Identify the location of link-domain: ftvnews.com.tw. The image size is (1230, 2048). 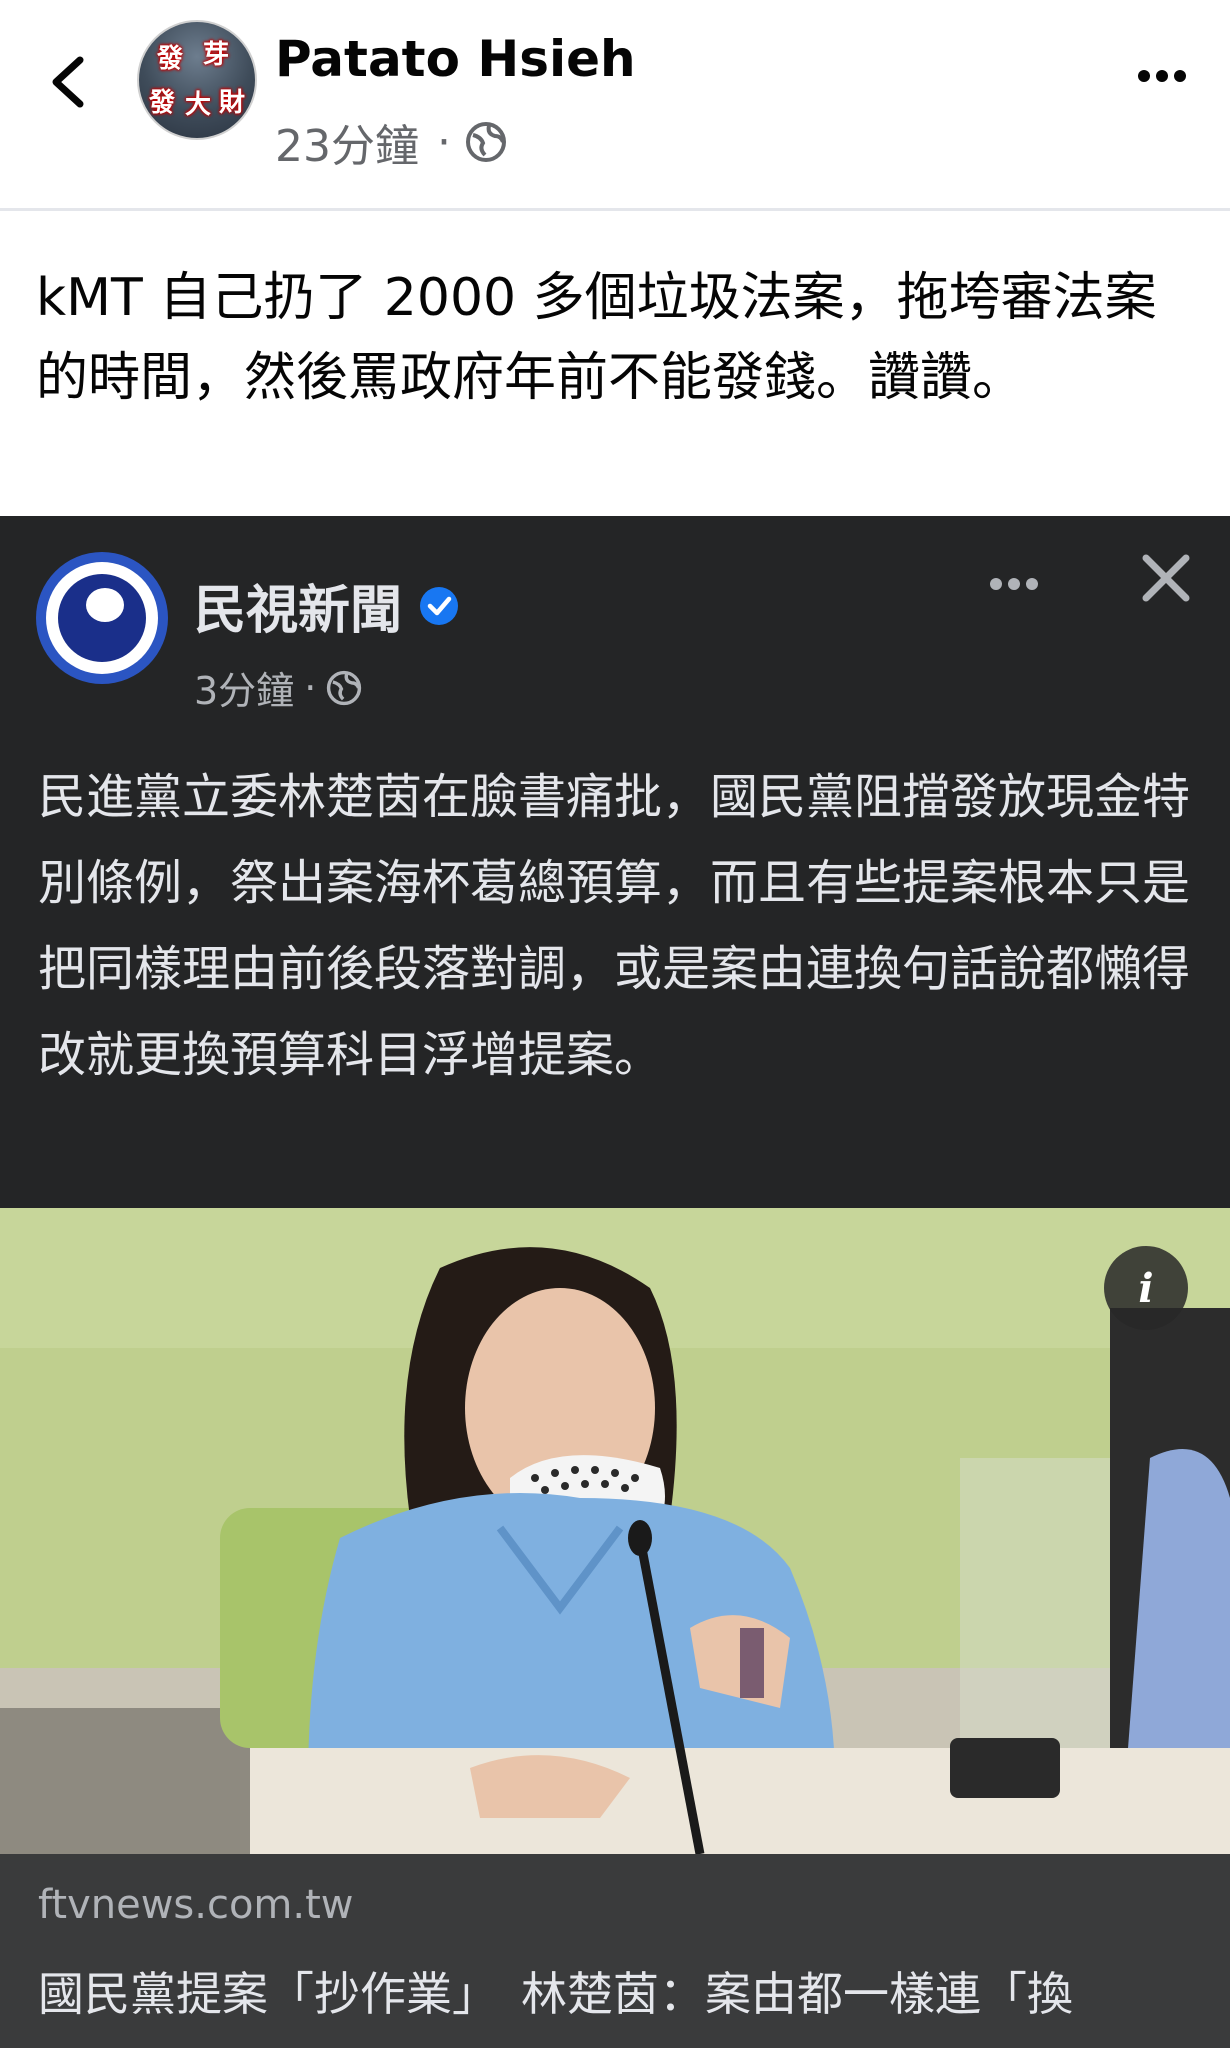
(196, 1905).